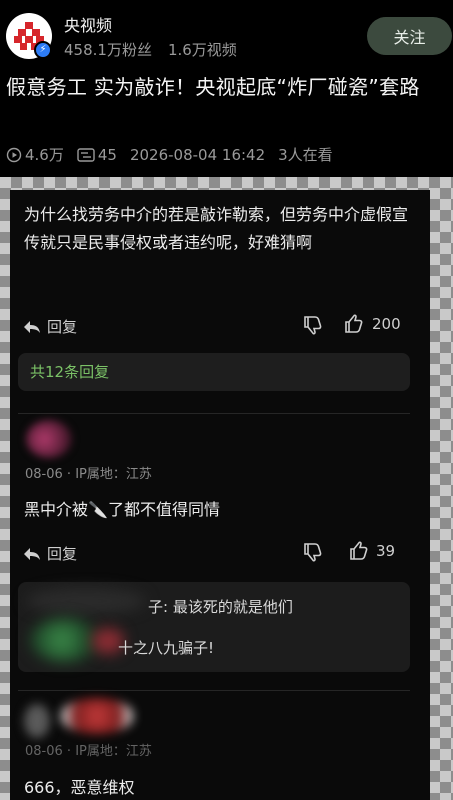 The width and height of the screenshot is (453, 800). What do you see at coordinates (166, 648) in the screenshot?
I see `sub-reply-text: 十之八九骗子!` at bounding box center [166, 648].